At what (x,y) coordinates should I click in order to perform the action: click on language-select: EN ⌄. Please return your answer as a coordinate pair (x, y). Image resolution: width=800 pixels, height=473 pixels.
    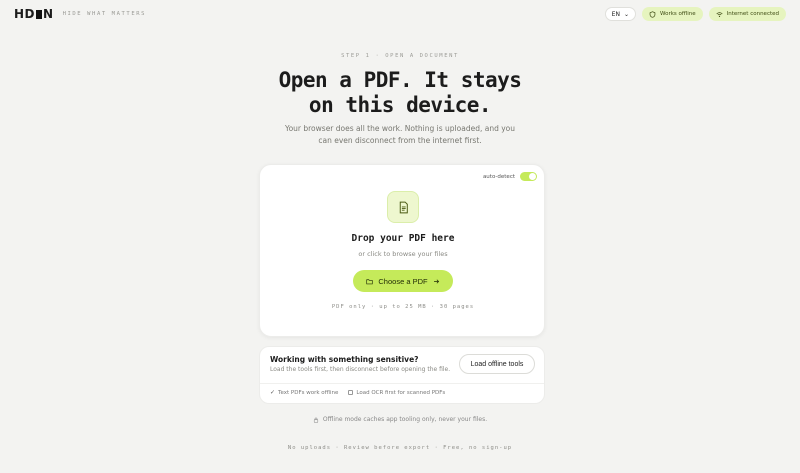
    Looking at the image, I should click on (620, 14).